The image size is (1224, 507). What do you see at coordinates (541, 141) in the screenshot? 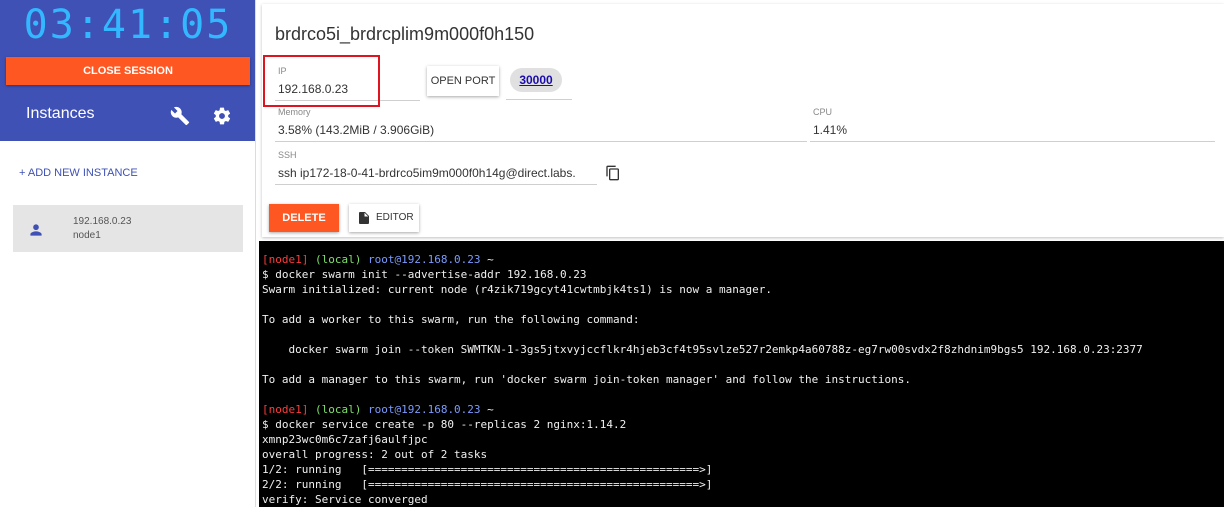
I see `memory-underline` at bounding box center [541, 141].